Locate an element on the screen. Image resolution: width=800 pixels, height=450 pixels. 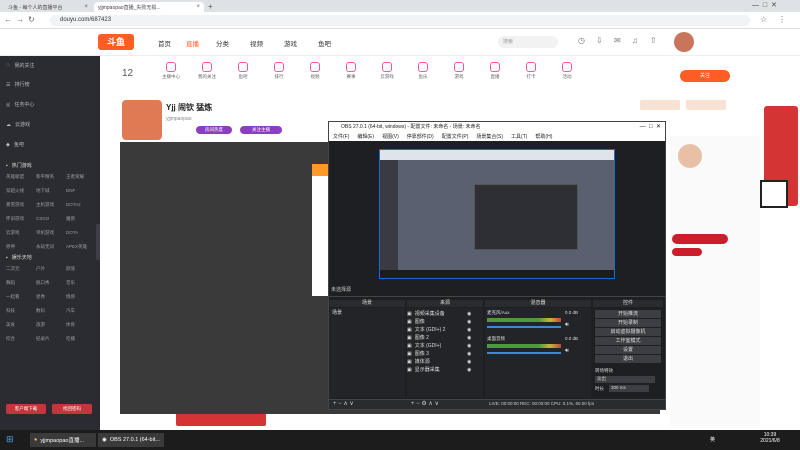
sidebar-grid-item: 怀旧游戏 is located at coordinates (15, 219).